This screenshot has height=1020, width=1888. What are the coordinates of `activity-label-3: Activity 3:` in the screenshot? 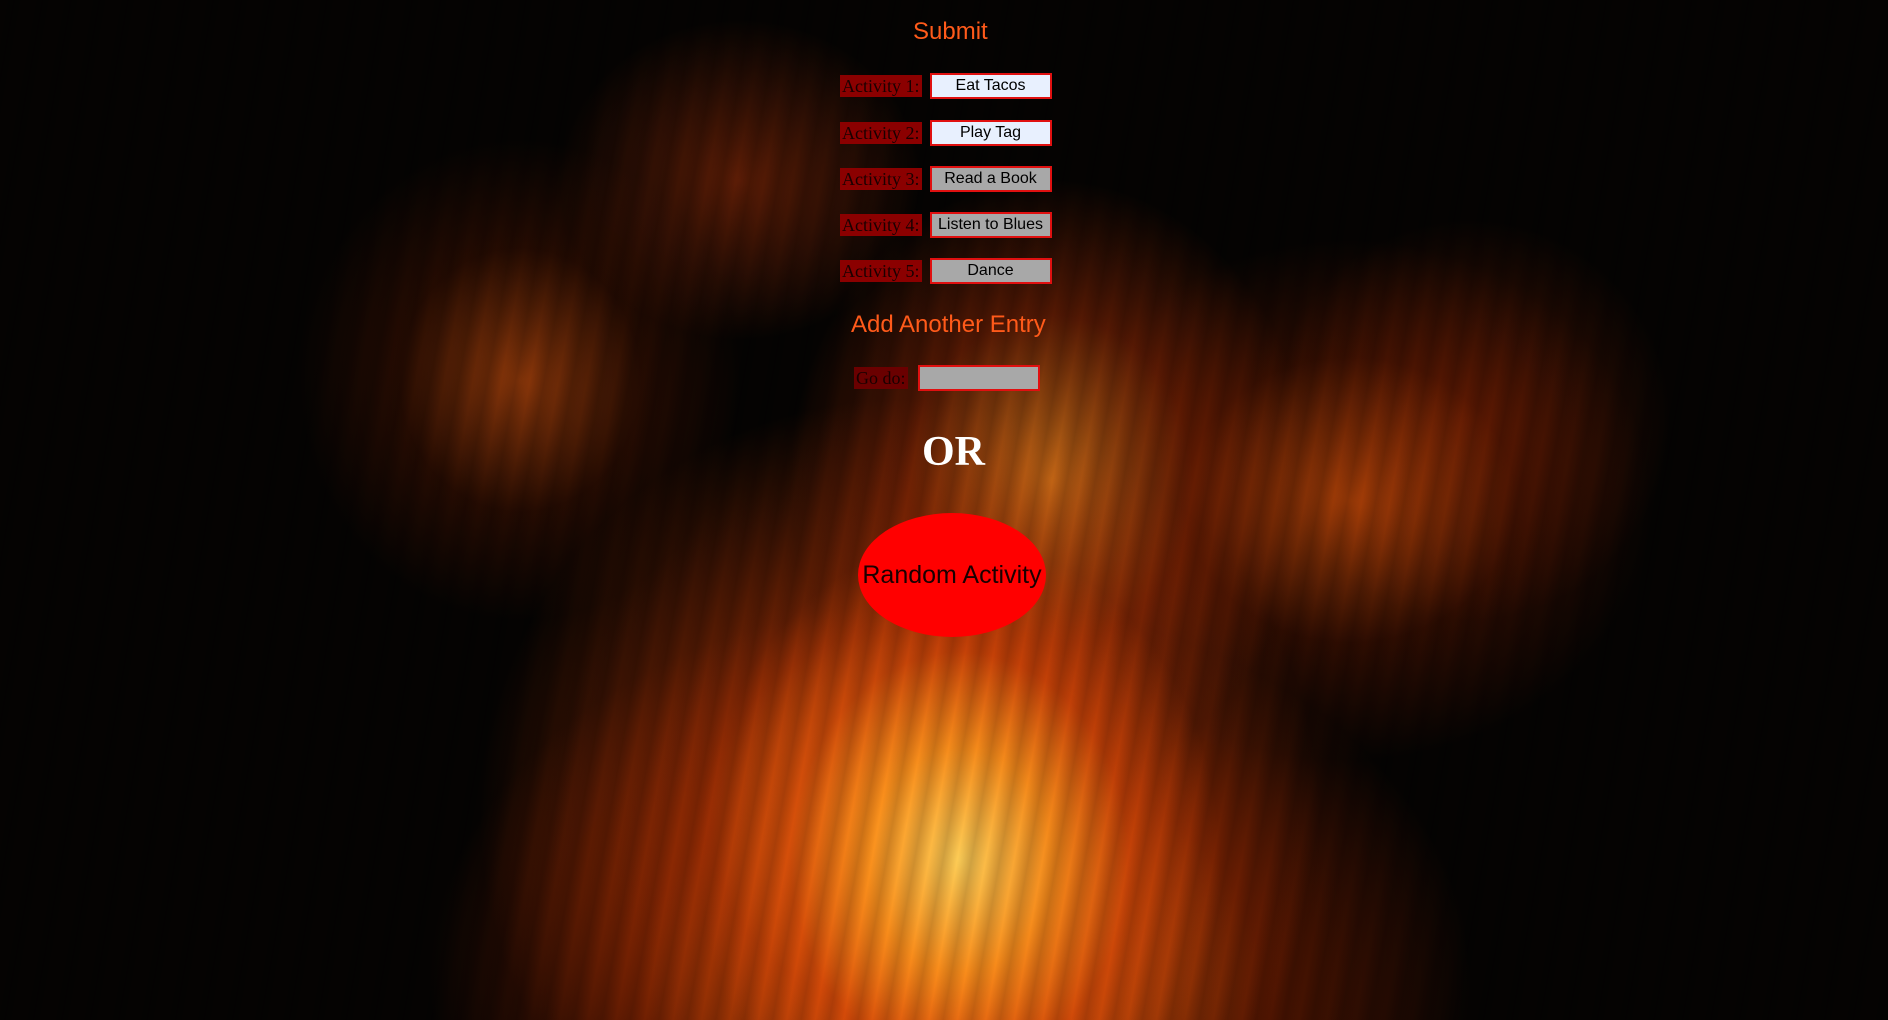 It's located at (881, 179).